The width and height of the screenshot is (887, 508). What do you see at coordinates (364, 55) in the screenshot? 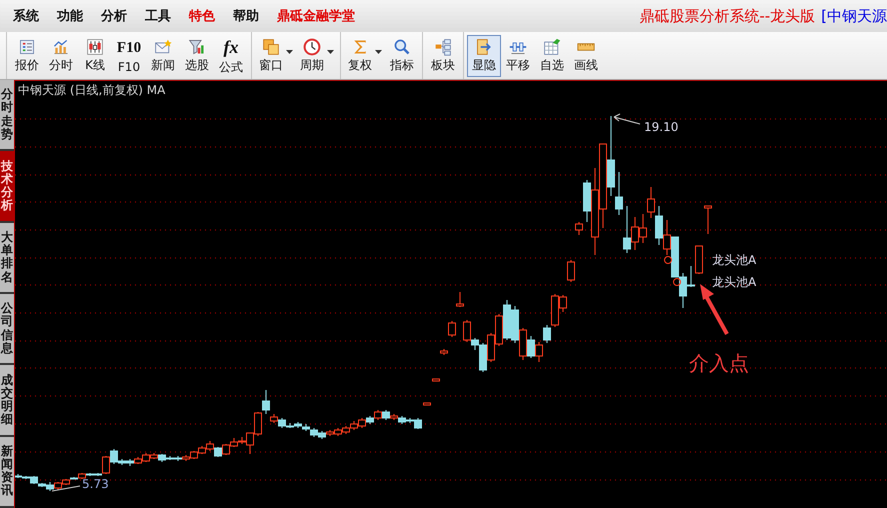
I see `toolbar-button: 复权` at bounding box center [364, 55].